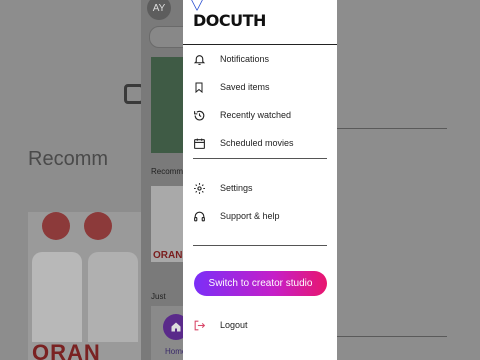 The width and height of the screenshot is (480, 360). What do you see at coordinates (260, 44) in the screenshot?
I see `header-divider` at bounding box center [260, 44].